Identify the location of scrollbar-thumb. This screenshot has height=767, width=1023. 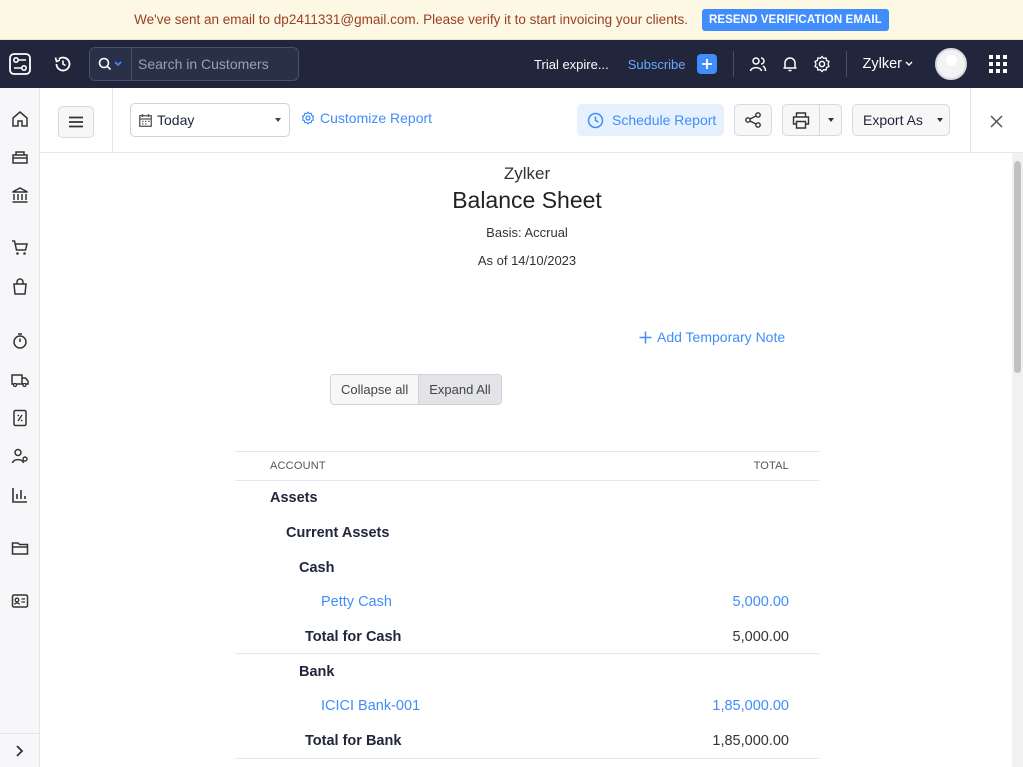
(1017, 267).